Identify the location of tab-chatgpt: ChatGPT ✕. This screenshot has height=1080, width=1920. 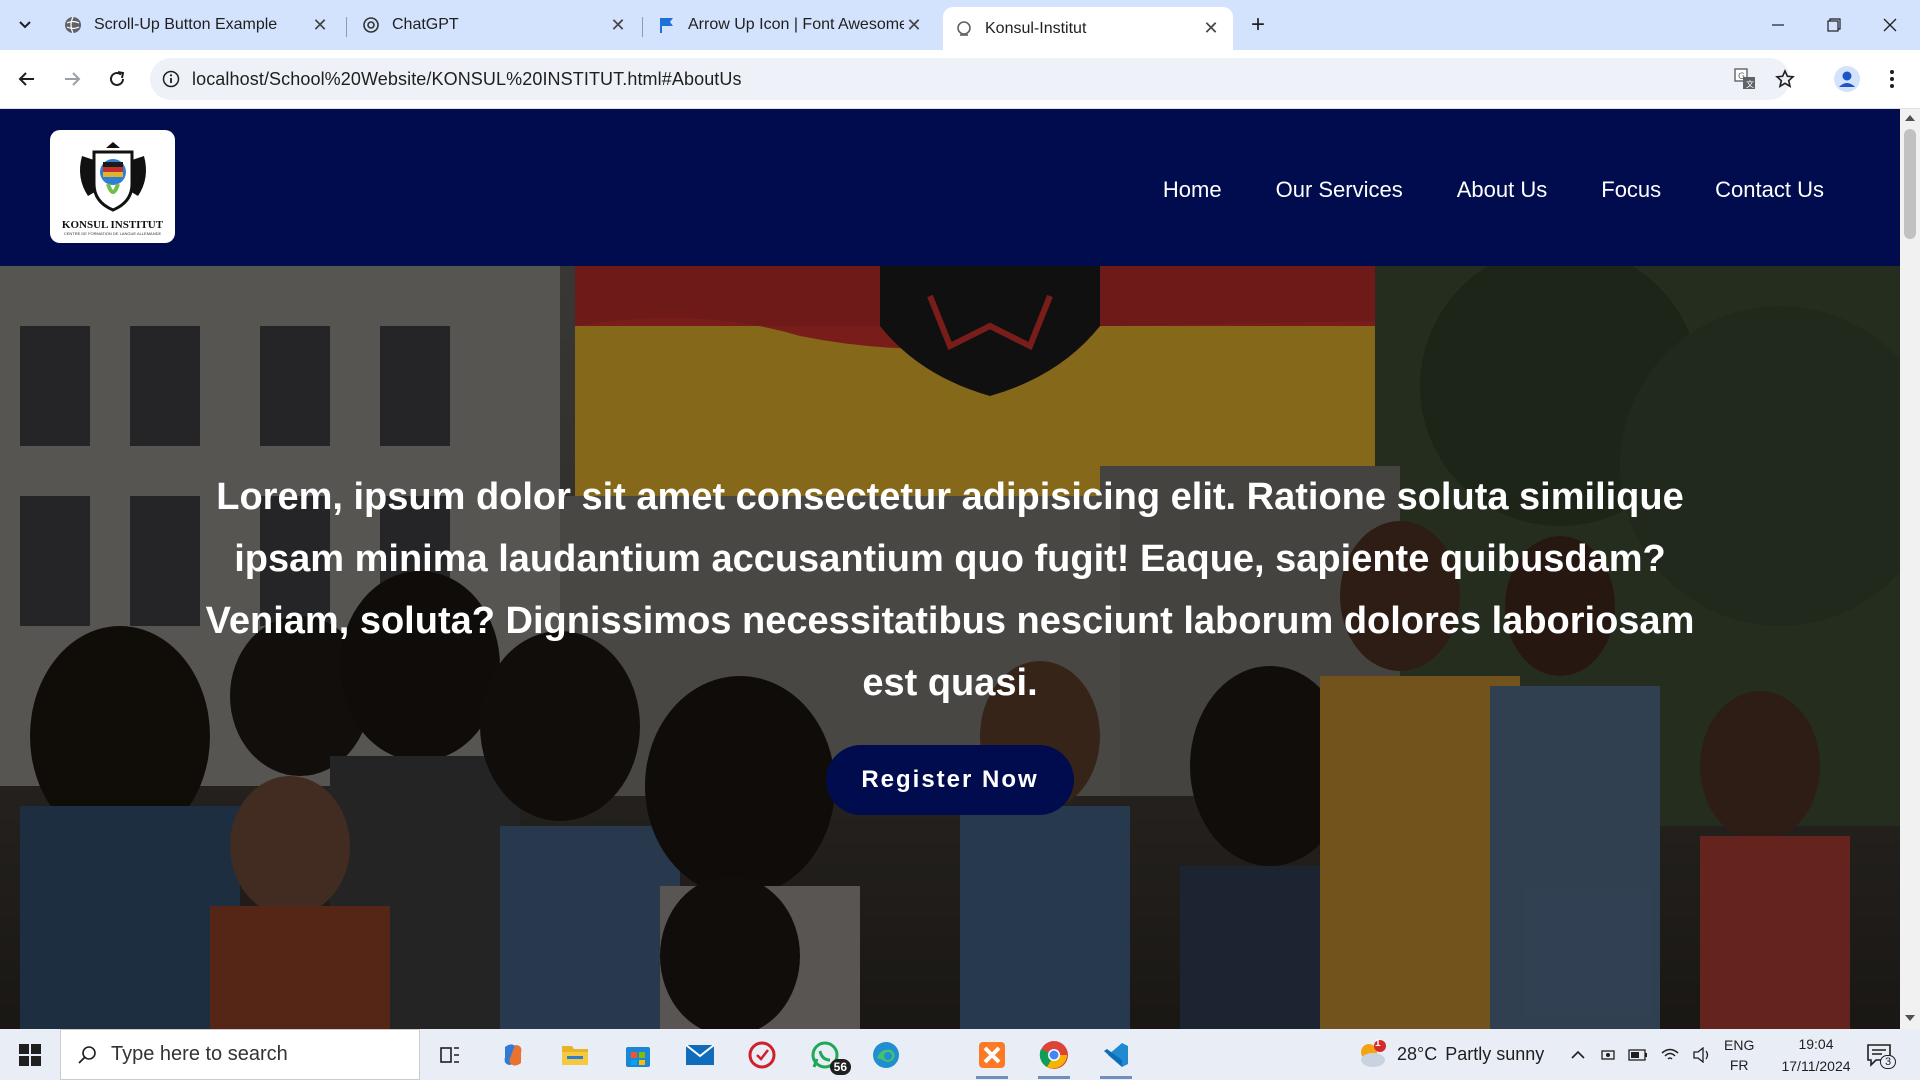
(495, 25).